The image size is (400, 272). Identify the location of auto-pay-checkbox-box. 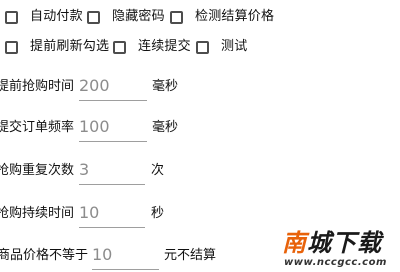
(11, 17).